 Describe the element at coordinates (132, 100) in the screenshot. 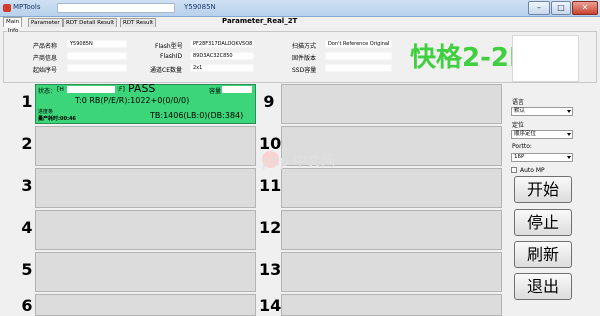

I see `slot1-rb-line: T:0 RB(P/E/R):1022+0(0/0/0)` at that location.